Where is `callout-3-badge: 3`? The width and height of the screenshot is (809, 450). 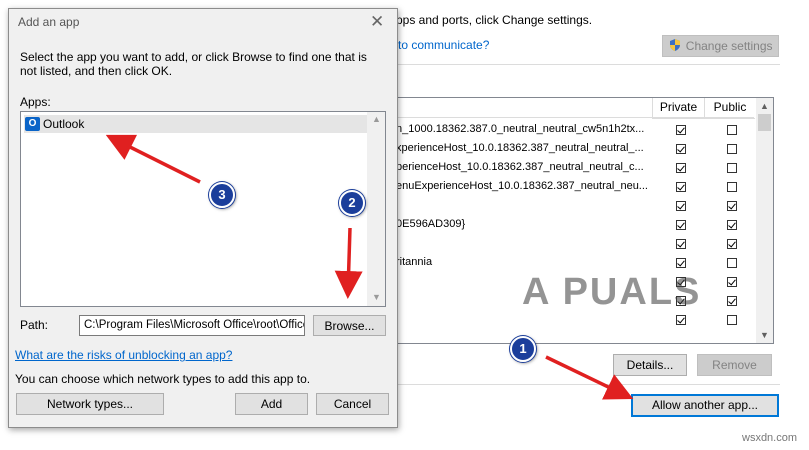
callout-3-badge: 3 is located at coordinates (222, 195).